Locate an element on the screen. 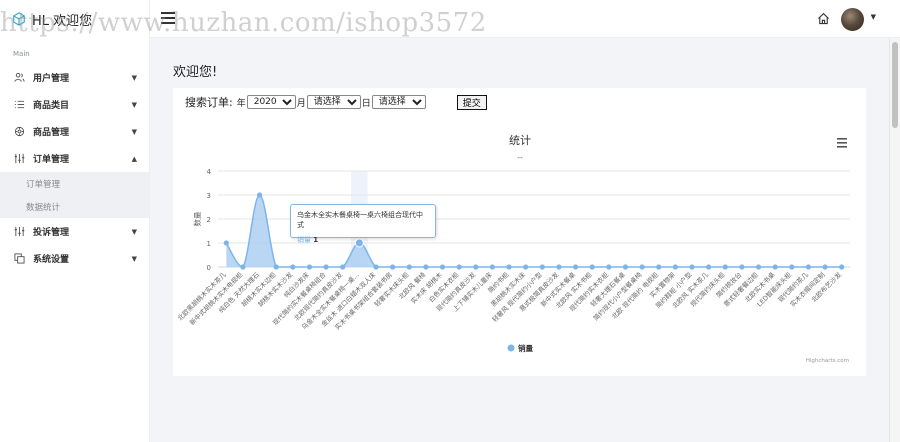 This screenshot has width=900, height=442. y-tick-label: 1 is located at coordinates (209, 244).